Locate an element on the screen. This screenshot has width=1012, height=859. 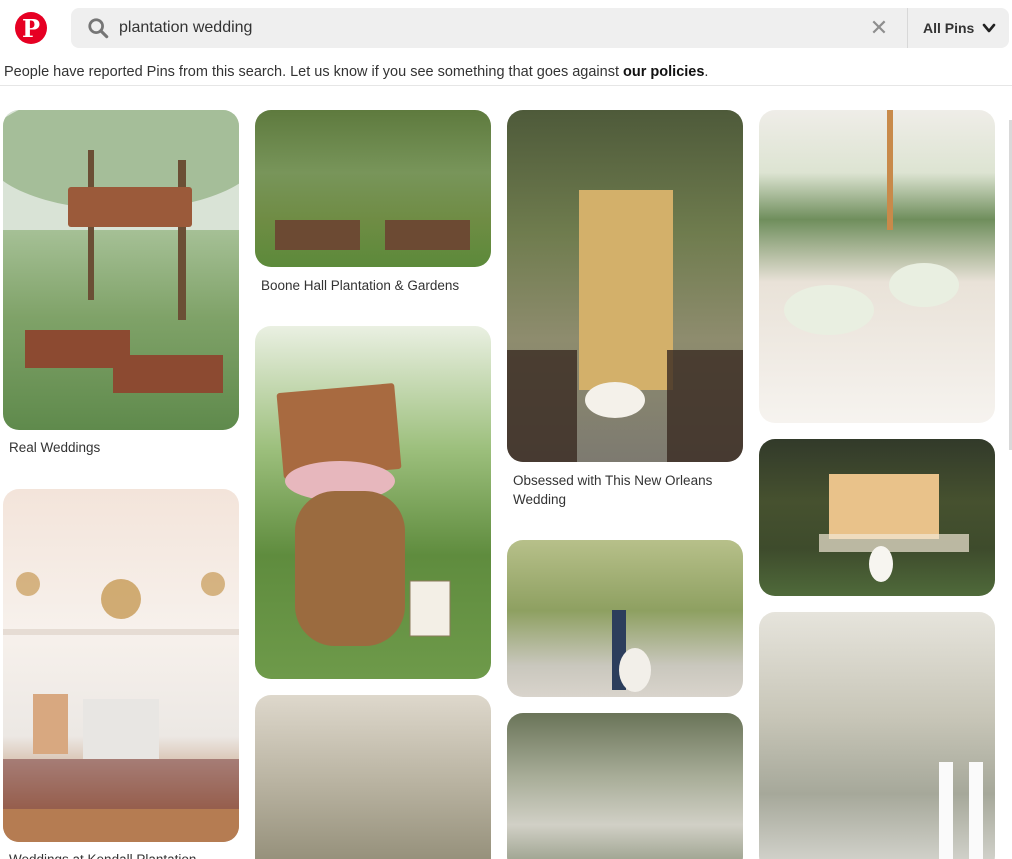
logo-letter: P is located at coordinates (31, 28).